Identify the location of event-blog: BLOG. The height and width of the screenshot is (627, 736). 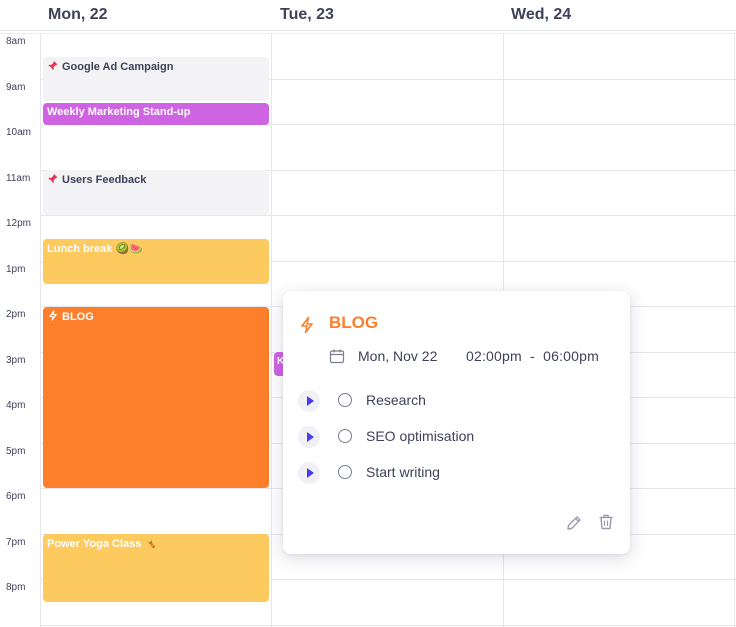
(156, 397).